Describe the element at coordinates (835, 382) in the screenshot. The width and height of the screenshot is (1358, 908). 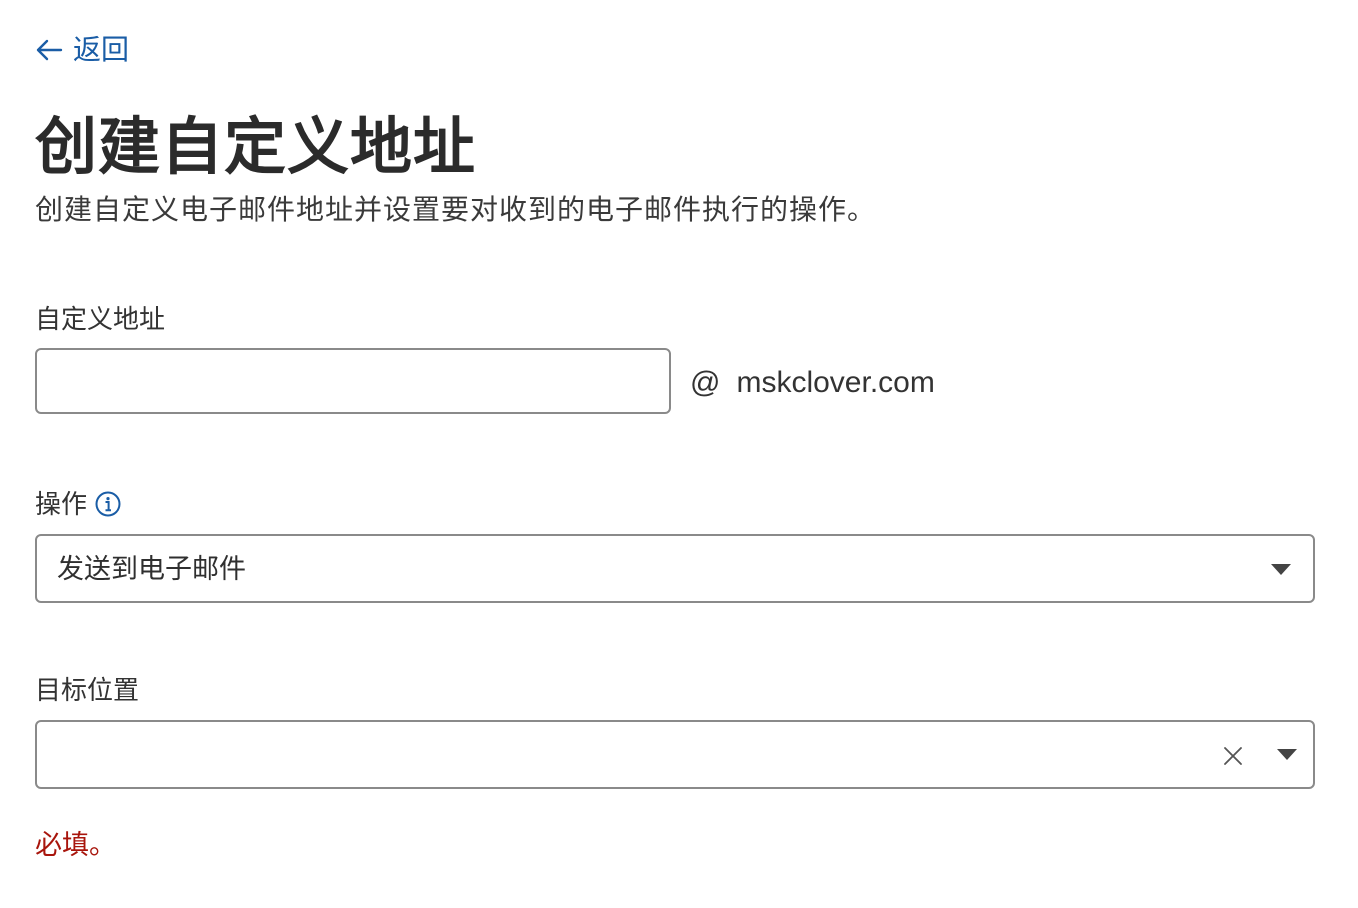
I see `domain-name: mskclover.com` at that location.